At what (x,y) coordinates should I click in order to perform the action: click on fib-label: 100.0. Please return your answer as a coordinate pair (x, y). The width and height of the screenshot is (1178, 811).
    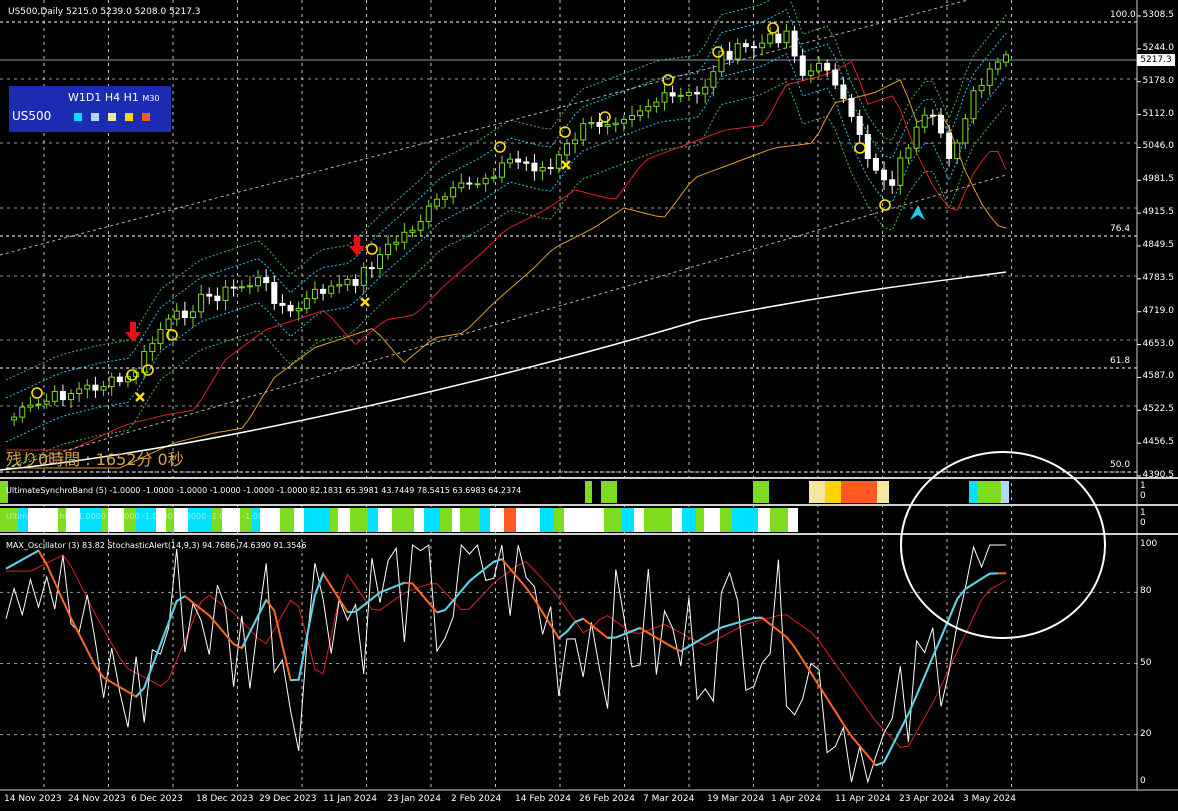
    Looking at the image, I should click on (1123, 15).